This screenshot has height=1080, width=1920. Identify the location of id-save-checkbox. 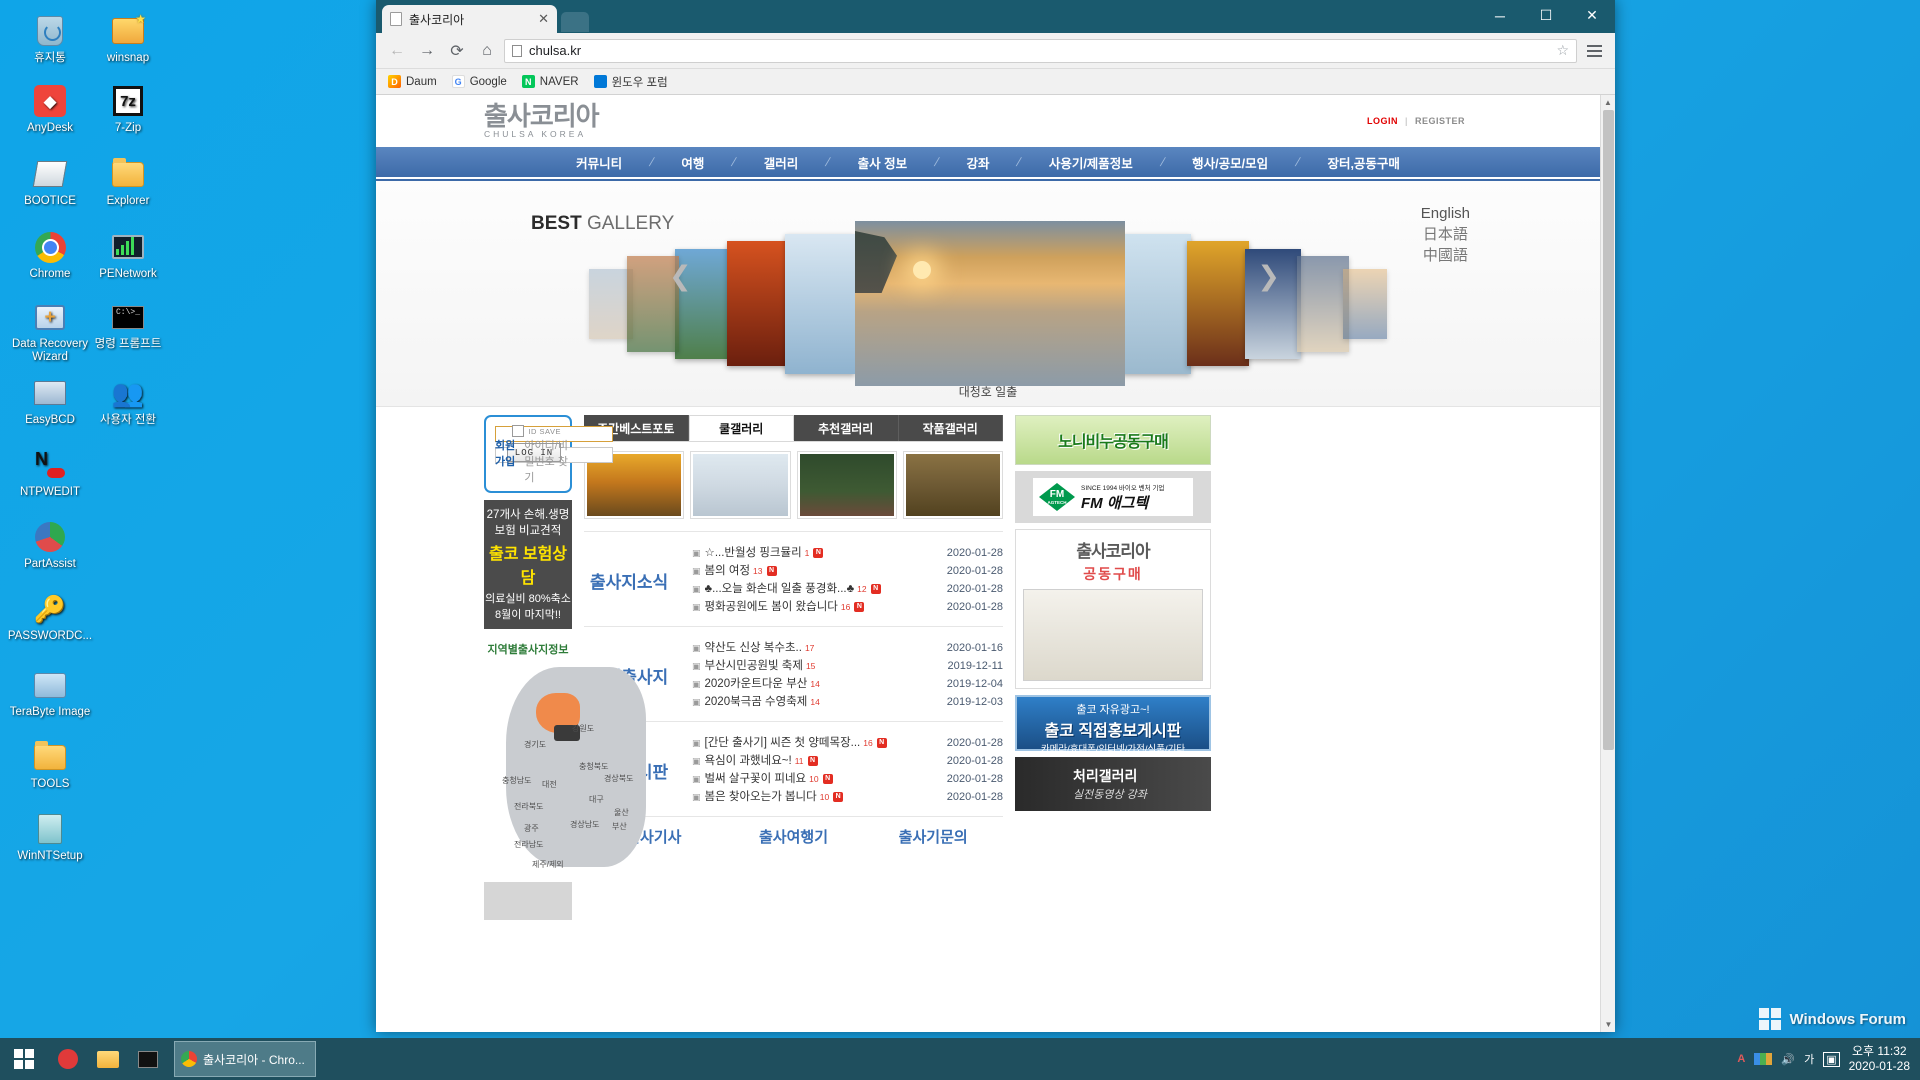
(518, 431).